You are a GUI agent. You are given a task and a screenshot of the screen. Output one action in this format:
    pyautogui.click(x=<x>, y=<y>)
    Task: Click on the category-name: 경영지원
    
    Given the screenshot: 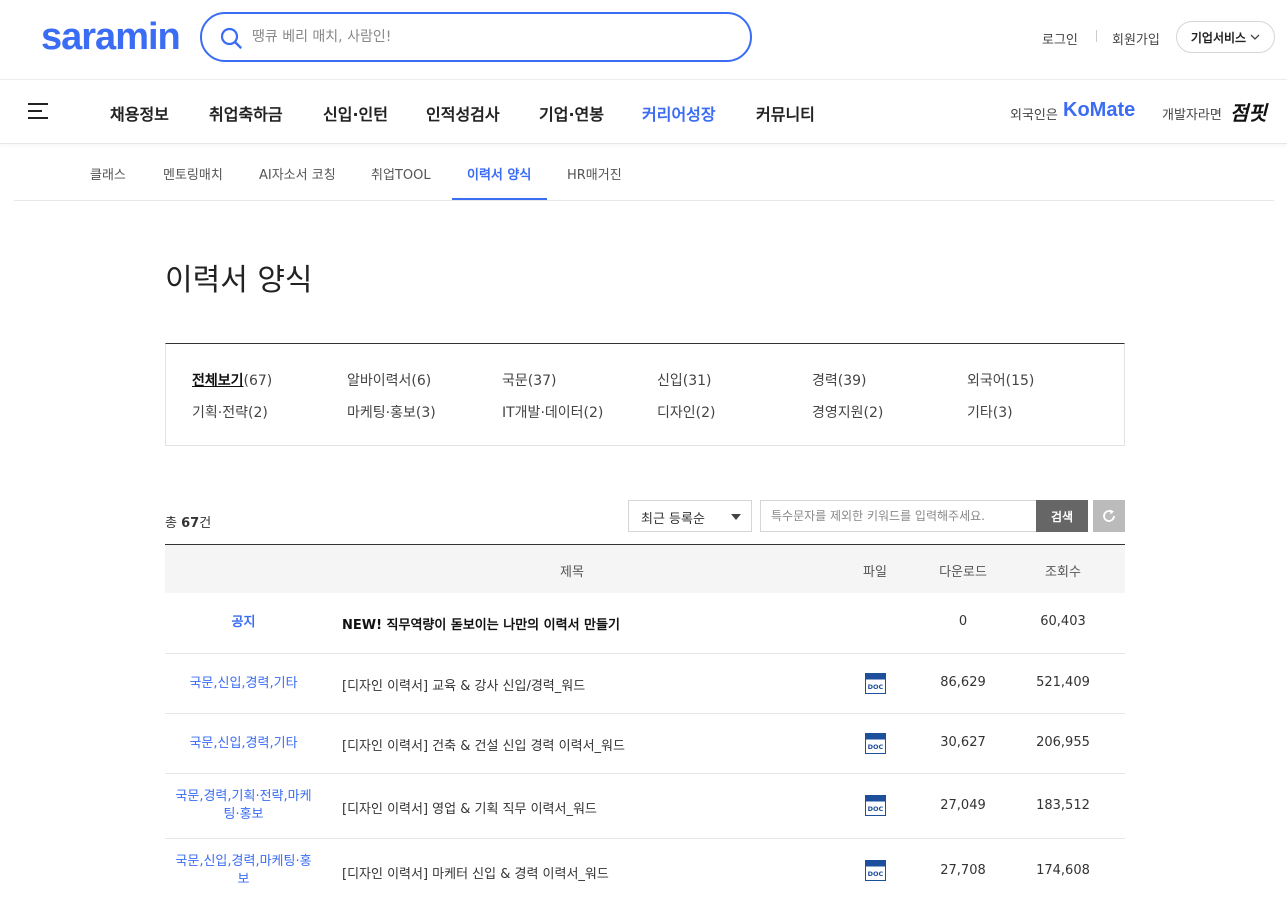 What is the action you would take?
    pyautogui.click(x=838, y=413)
    